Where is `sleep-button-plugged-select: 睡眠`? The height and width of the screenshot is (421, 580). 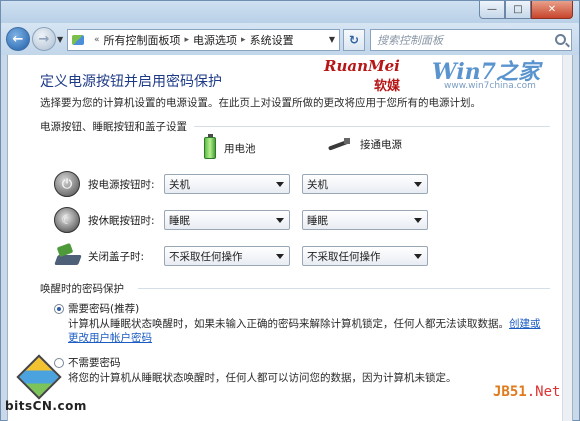 sleep-button-plugged-select: 睡眠 is located at coordinates (365, 220).